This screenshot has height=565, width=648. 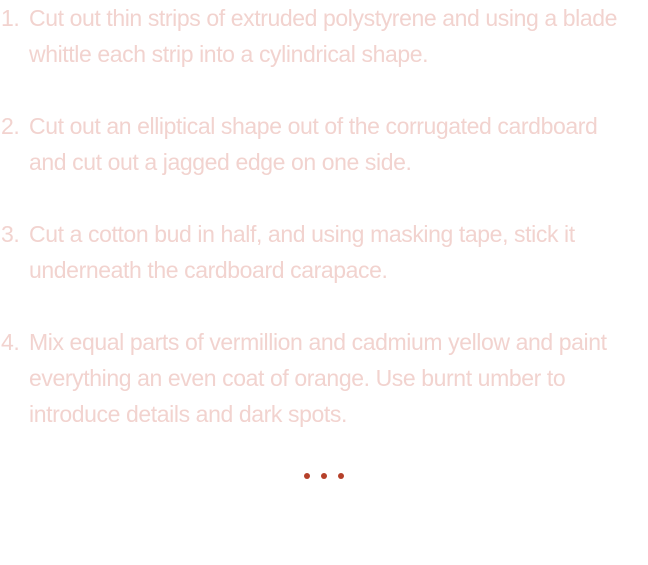 I want to click on step-number: 1., so click(x=10, y=18).